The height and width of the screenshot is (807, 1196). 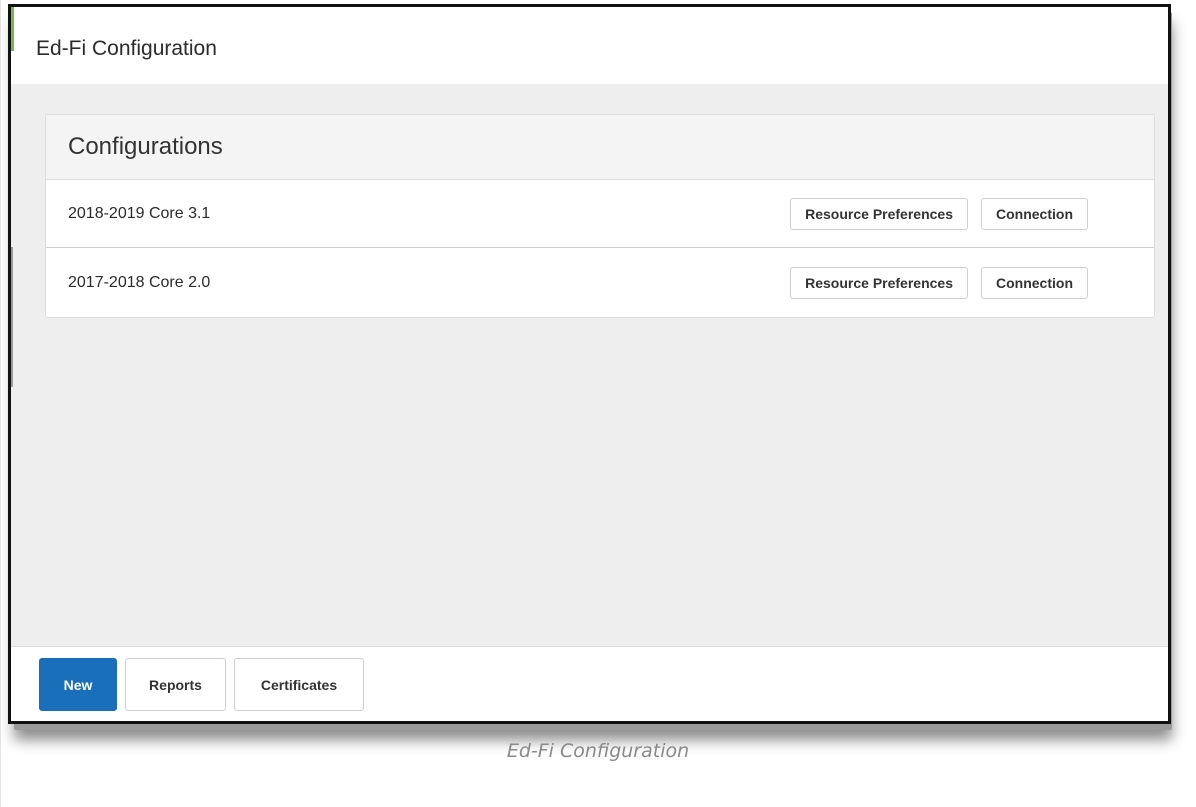 What do you see at coordinates (299, 684) in the screenshot?
I see `certificates-button: Certificates` at bounding box center [299, 684].